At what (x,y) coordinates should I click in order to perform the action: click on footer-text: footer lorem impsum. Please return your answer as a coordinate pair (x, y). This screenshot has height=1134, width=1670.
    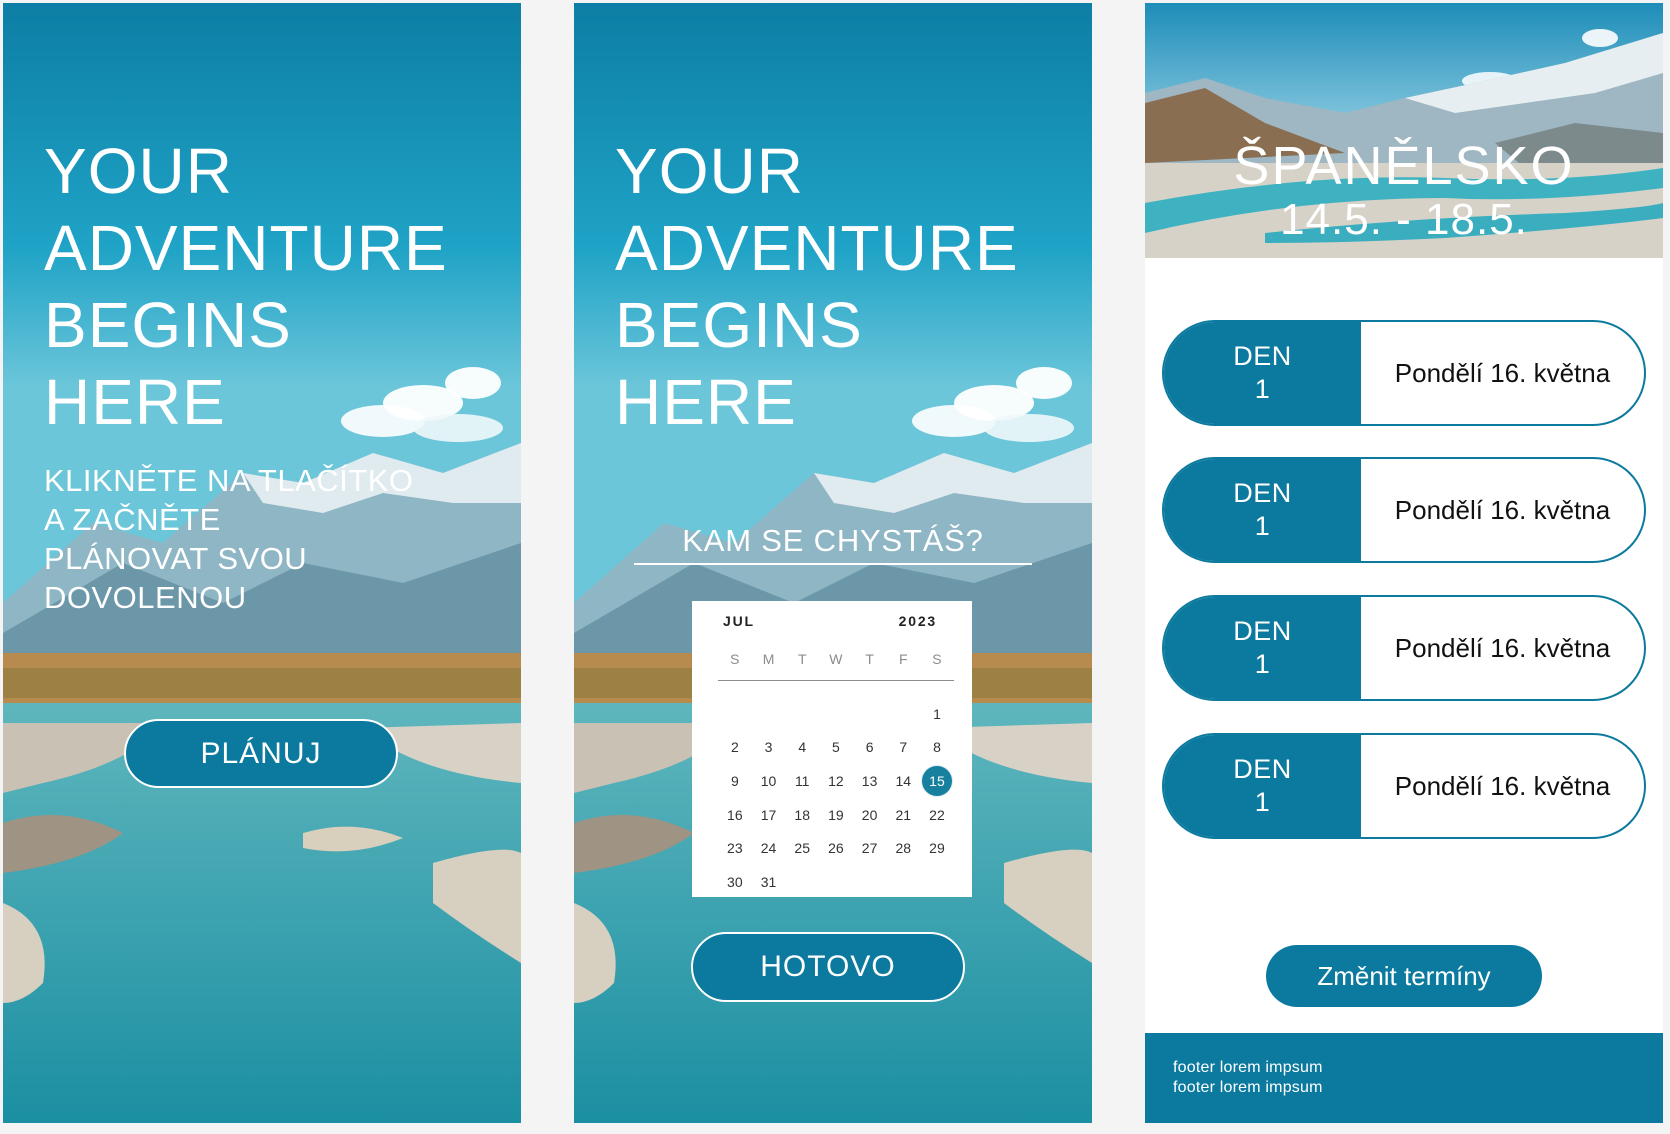
    Looking at the image, I should click on (1248, 1087).